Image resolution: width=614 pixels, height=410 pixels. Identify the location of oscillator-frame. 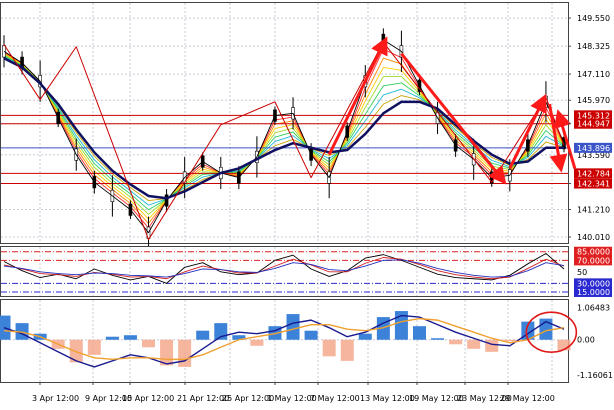
(284, 271).